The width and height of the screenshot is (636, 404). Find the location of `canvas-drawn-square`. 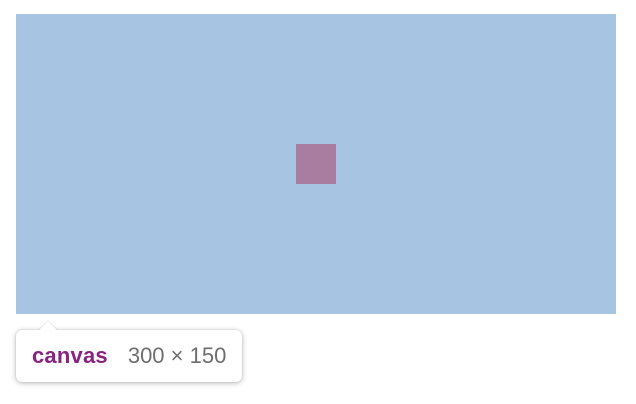

canvas-drawn-square is located at coordinates (316, 164).